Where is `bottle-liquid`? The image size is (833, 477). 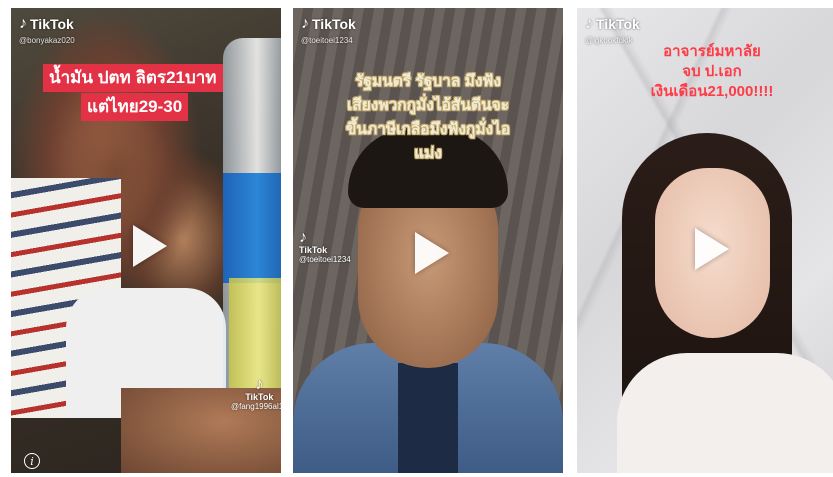
bottle-liquid is located at coordinates (255, 333).